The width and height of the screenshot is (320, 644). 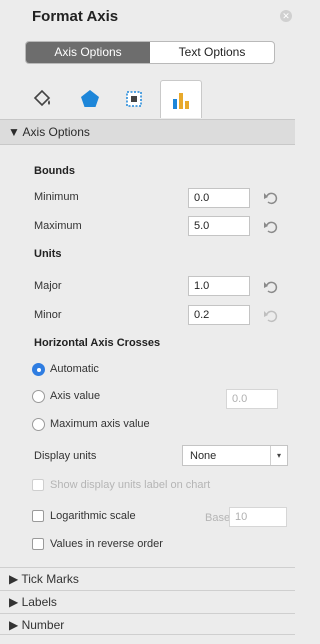 What do you see at coordinates (258, 517) in the screenshot?
I see `base-input: 10` at bounding box center [258, 517].